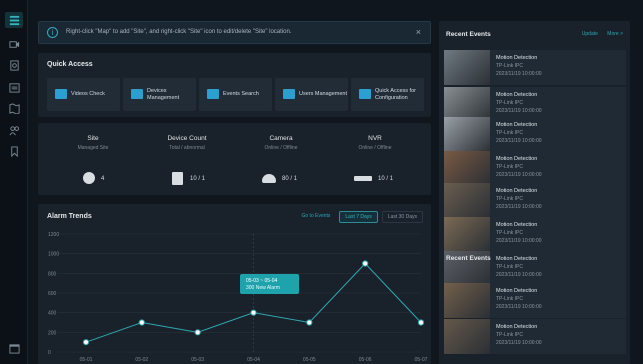 The image size is (643, 364). I want to click on button-label: Users Management, so click(323, 94).